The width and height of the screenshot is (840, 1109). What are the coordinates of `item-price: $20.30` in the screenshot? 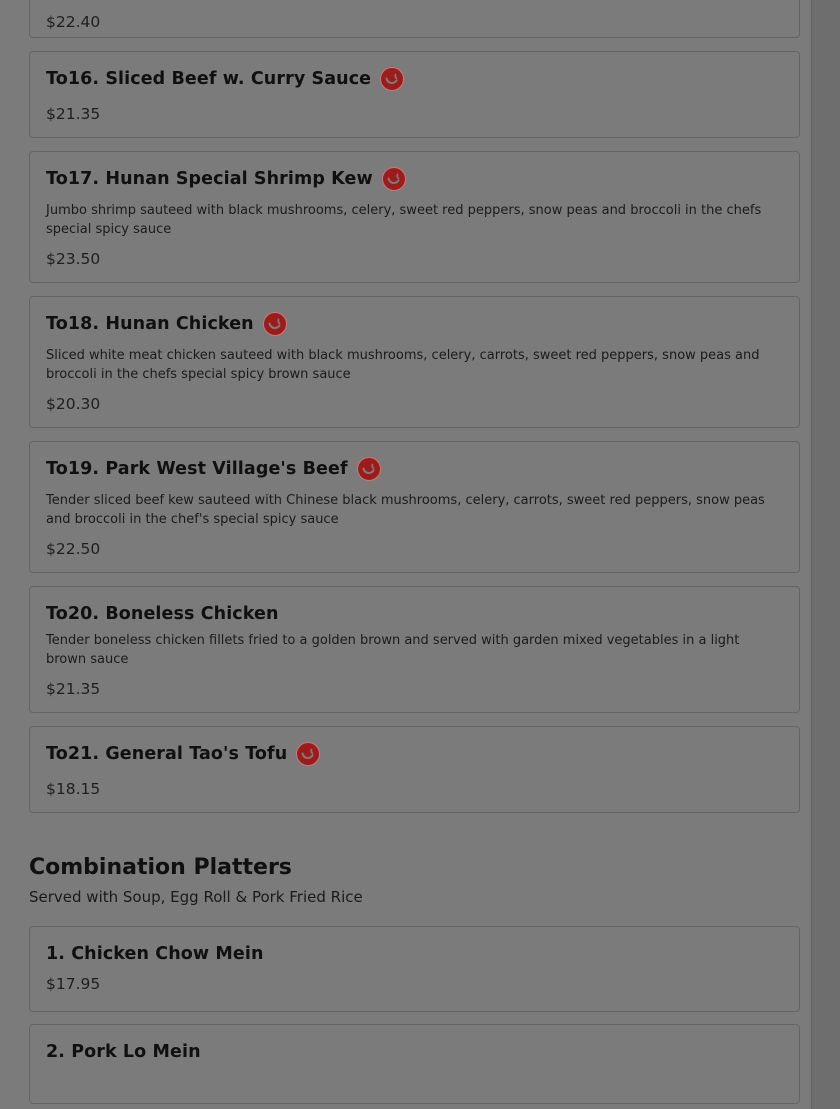 It's located at (73, 404).